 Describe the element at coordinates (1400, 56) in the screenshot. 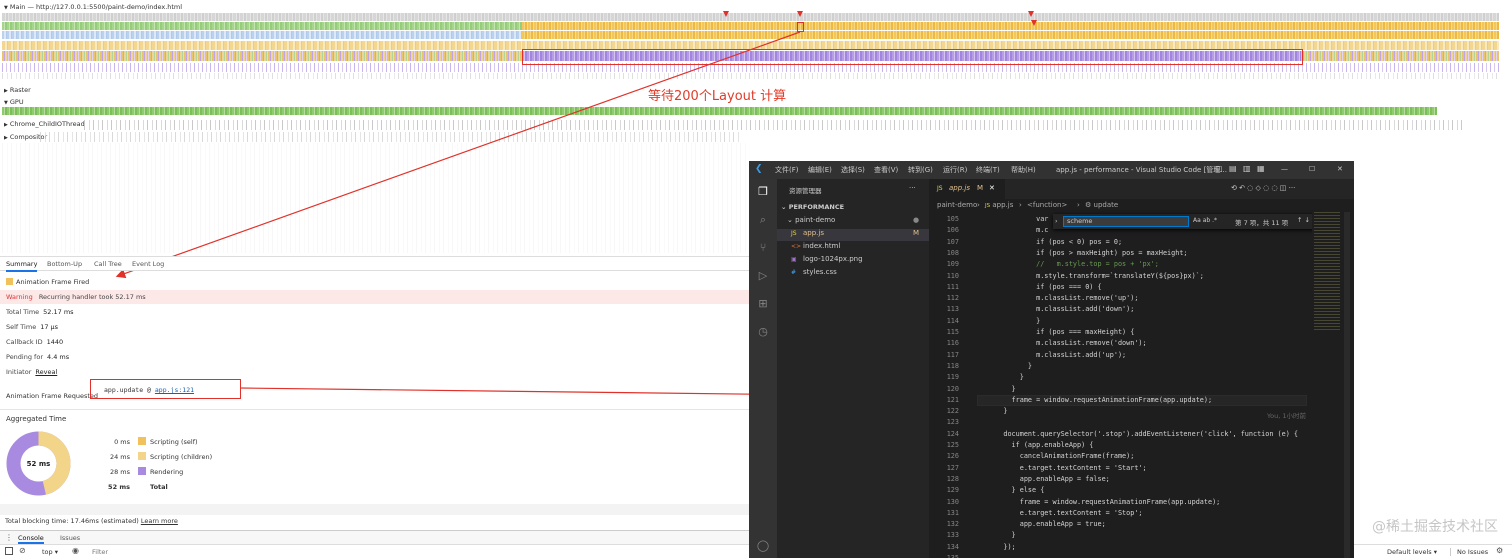

I see `main-layout-band-tail` at that location.